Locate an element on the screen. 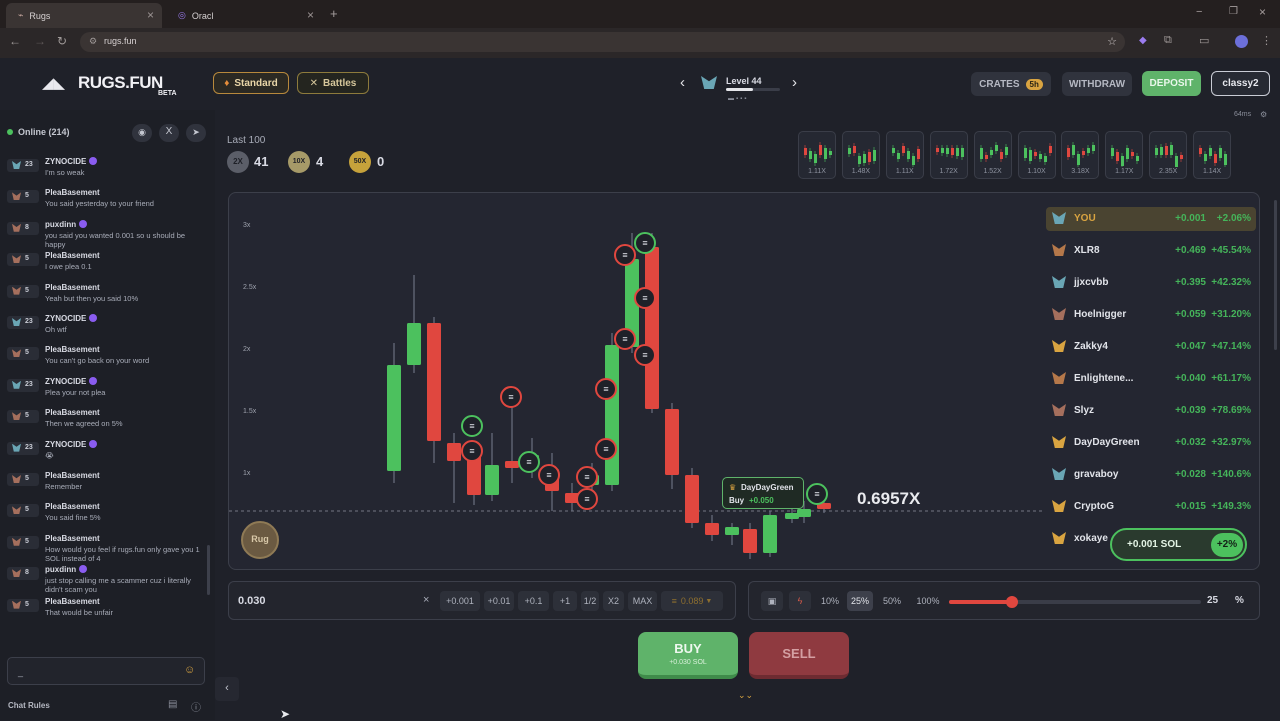  sell-slider is located at coordinates (1075, 602).